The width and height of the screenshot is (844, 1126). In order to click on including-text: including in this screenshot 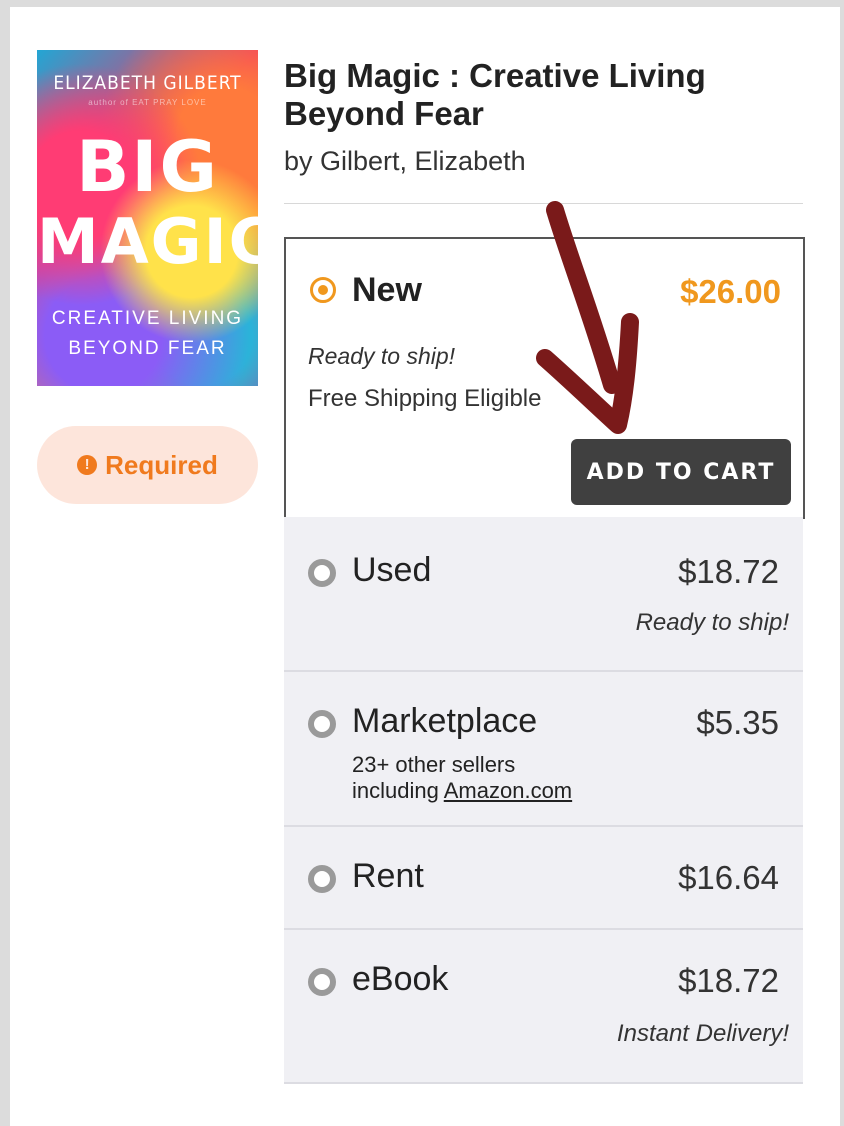, I will do `click(395, 790)`.